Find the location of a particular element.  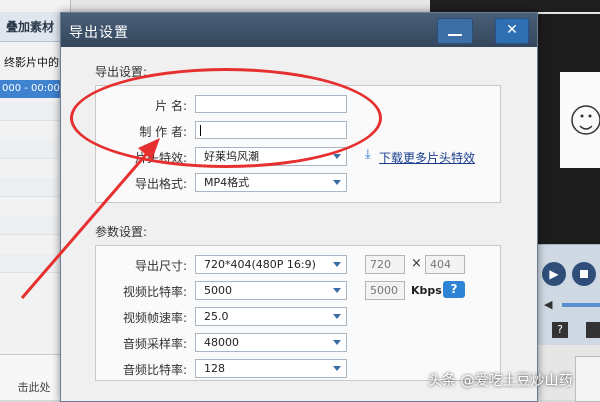

watermark-text: 头条 @爱吃土豆炒山药 is located at coordinates (500, 381).